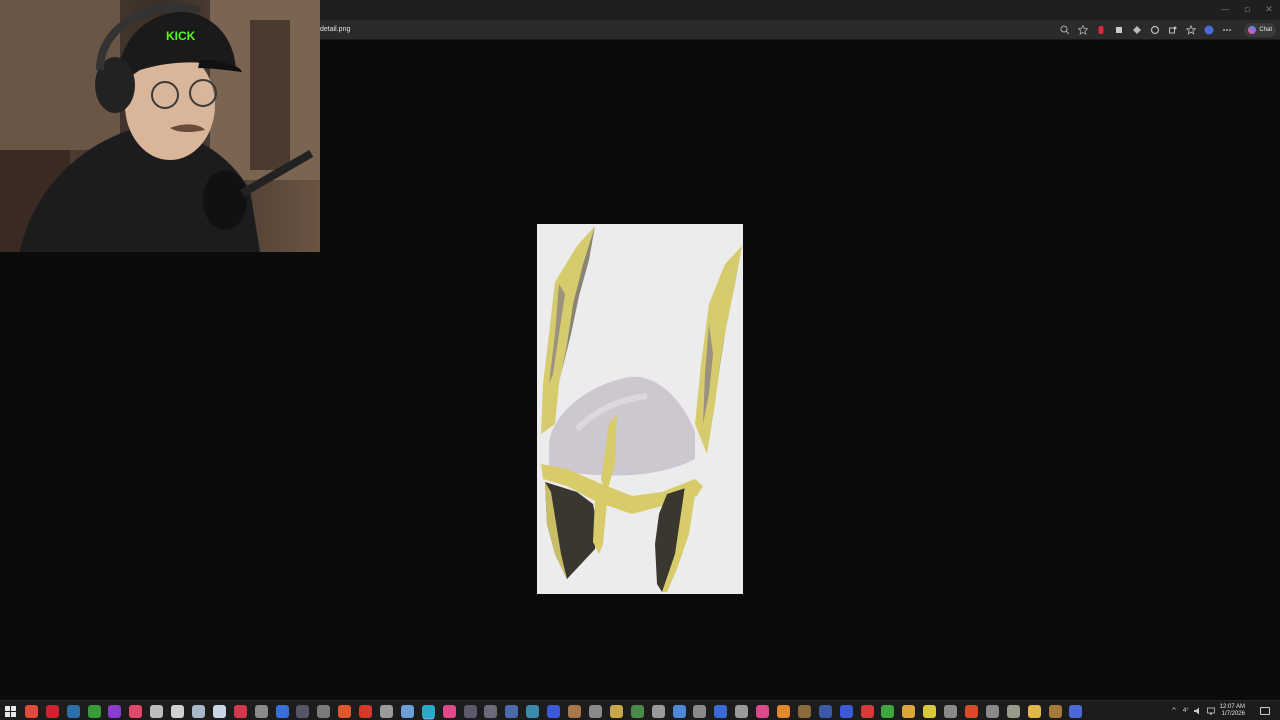 The image size is (1280, 720). Describe the element at coordinates (867, 711) in the screenshot. I see `taskbar-app-red3-icon` at that location.